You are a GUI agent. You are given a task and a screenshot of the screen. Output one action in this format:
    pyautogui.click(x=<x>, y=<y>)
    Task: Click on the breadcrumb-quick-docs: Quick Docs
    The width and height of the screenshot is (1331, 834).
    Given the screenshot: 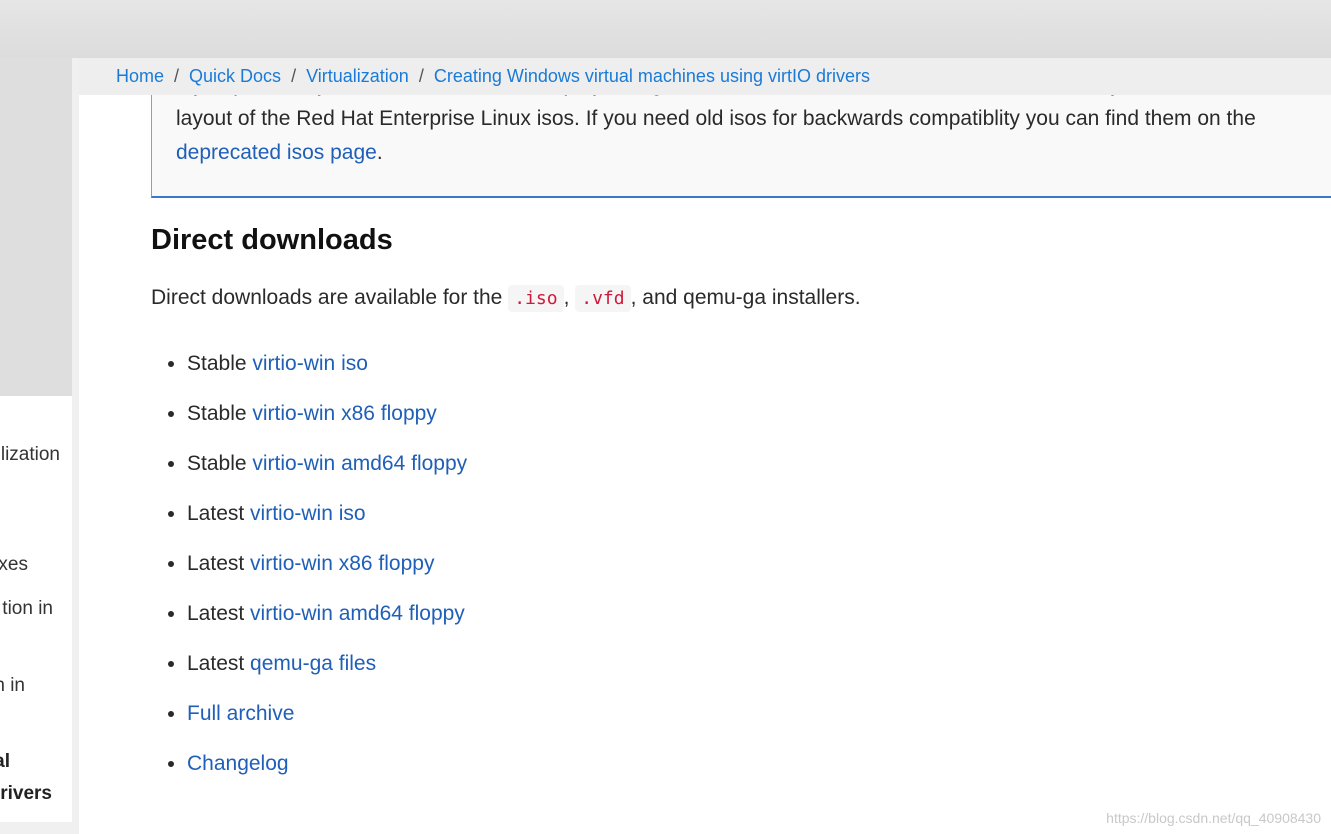 What is the action you would take?
    pyautogui.click(x=235, y=76)
    